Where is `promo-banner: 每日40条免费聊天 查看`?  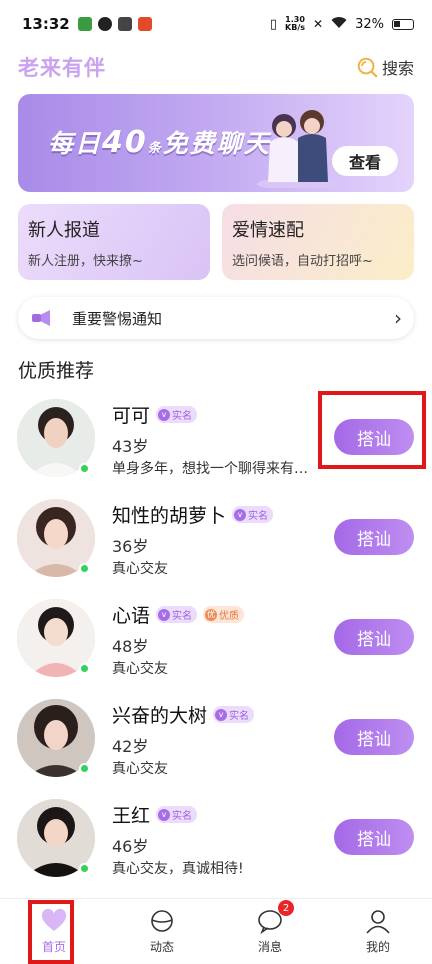 promo-banner: 每日40条免费聊天 查看 is located at coordinates (216, 143).